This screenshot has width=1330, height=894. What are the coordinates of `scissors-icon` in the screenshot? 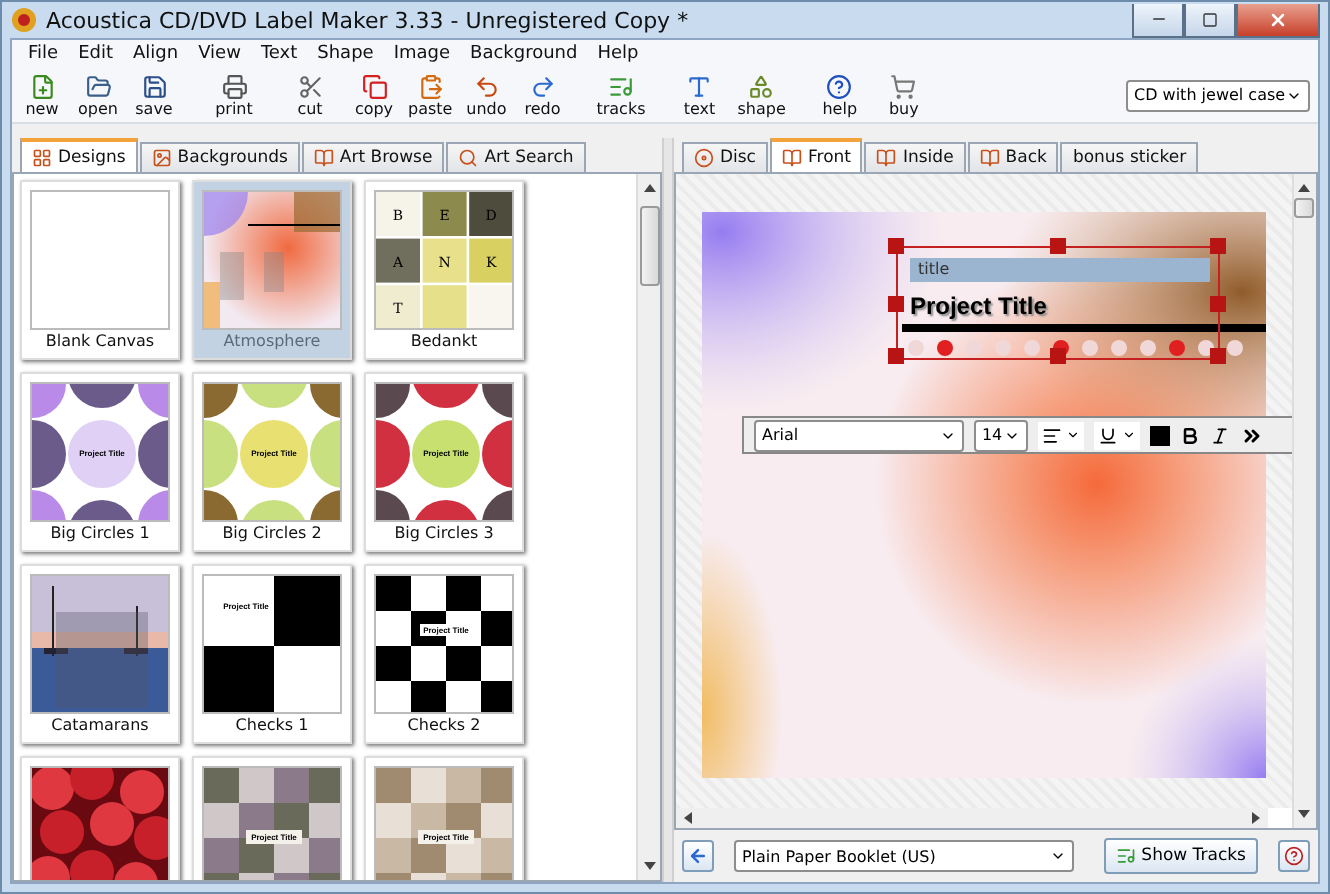 It's located at (310, 86).